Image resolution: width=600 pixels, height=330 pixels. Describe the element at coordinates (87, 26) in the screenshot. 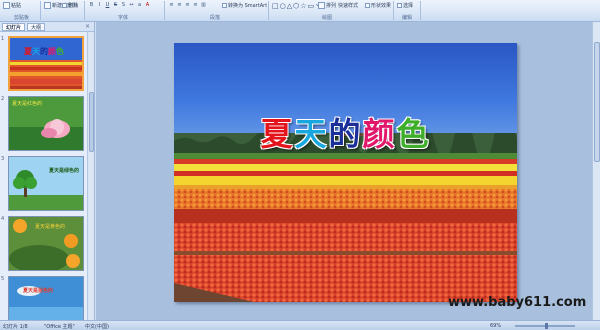

I see `close-icon: ×` at that location.